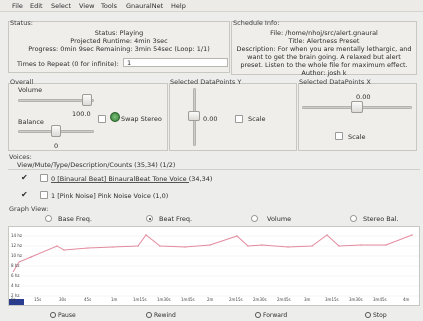 The image size is (423, 321). What do you see at coordinates (284, 299) in the screenshot?
I see `x-tick-11: 2m45s` at bounding box center [284, 299].